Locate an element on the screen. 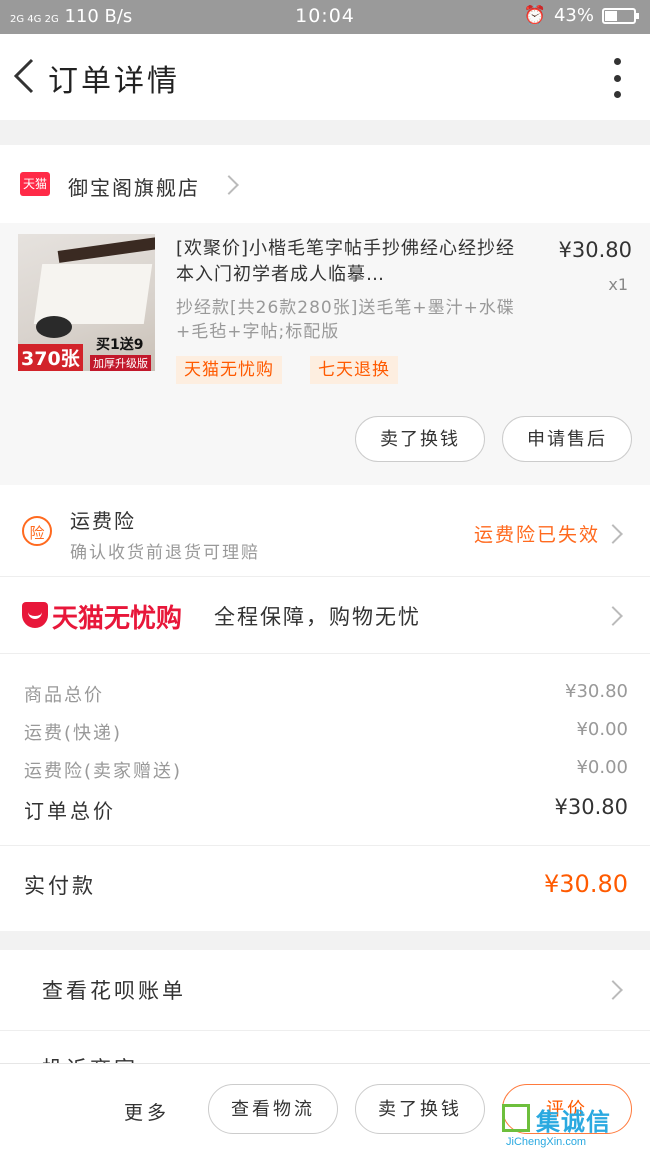 This screenshot has width=650, height=1156. thumb-count: 370张 is located at coordinates (50, 357).